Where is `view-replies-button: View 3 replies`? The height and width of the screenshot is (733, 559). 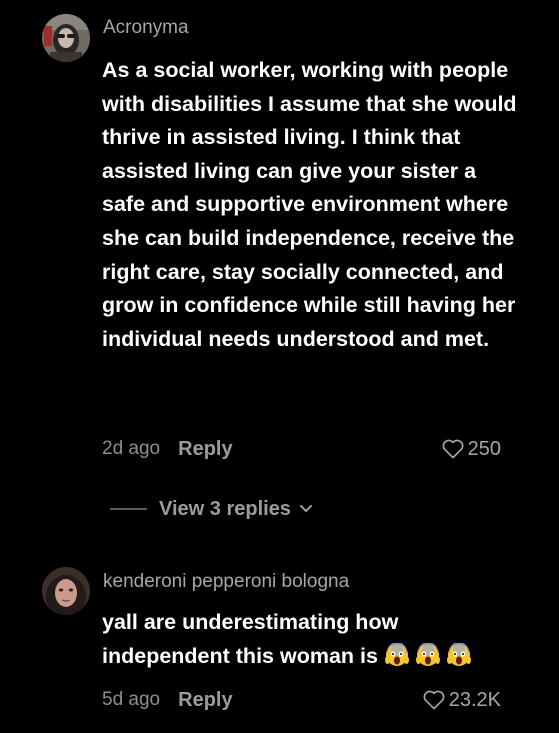
view-replies-button: View 3 replies is located at coordinates (211, 509).